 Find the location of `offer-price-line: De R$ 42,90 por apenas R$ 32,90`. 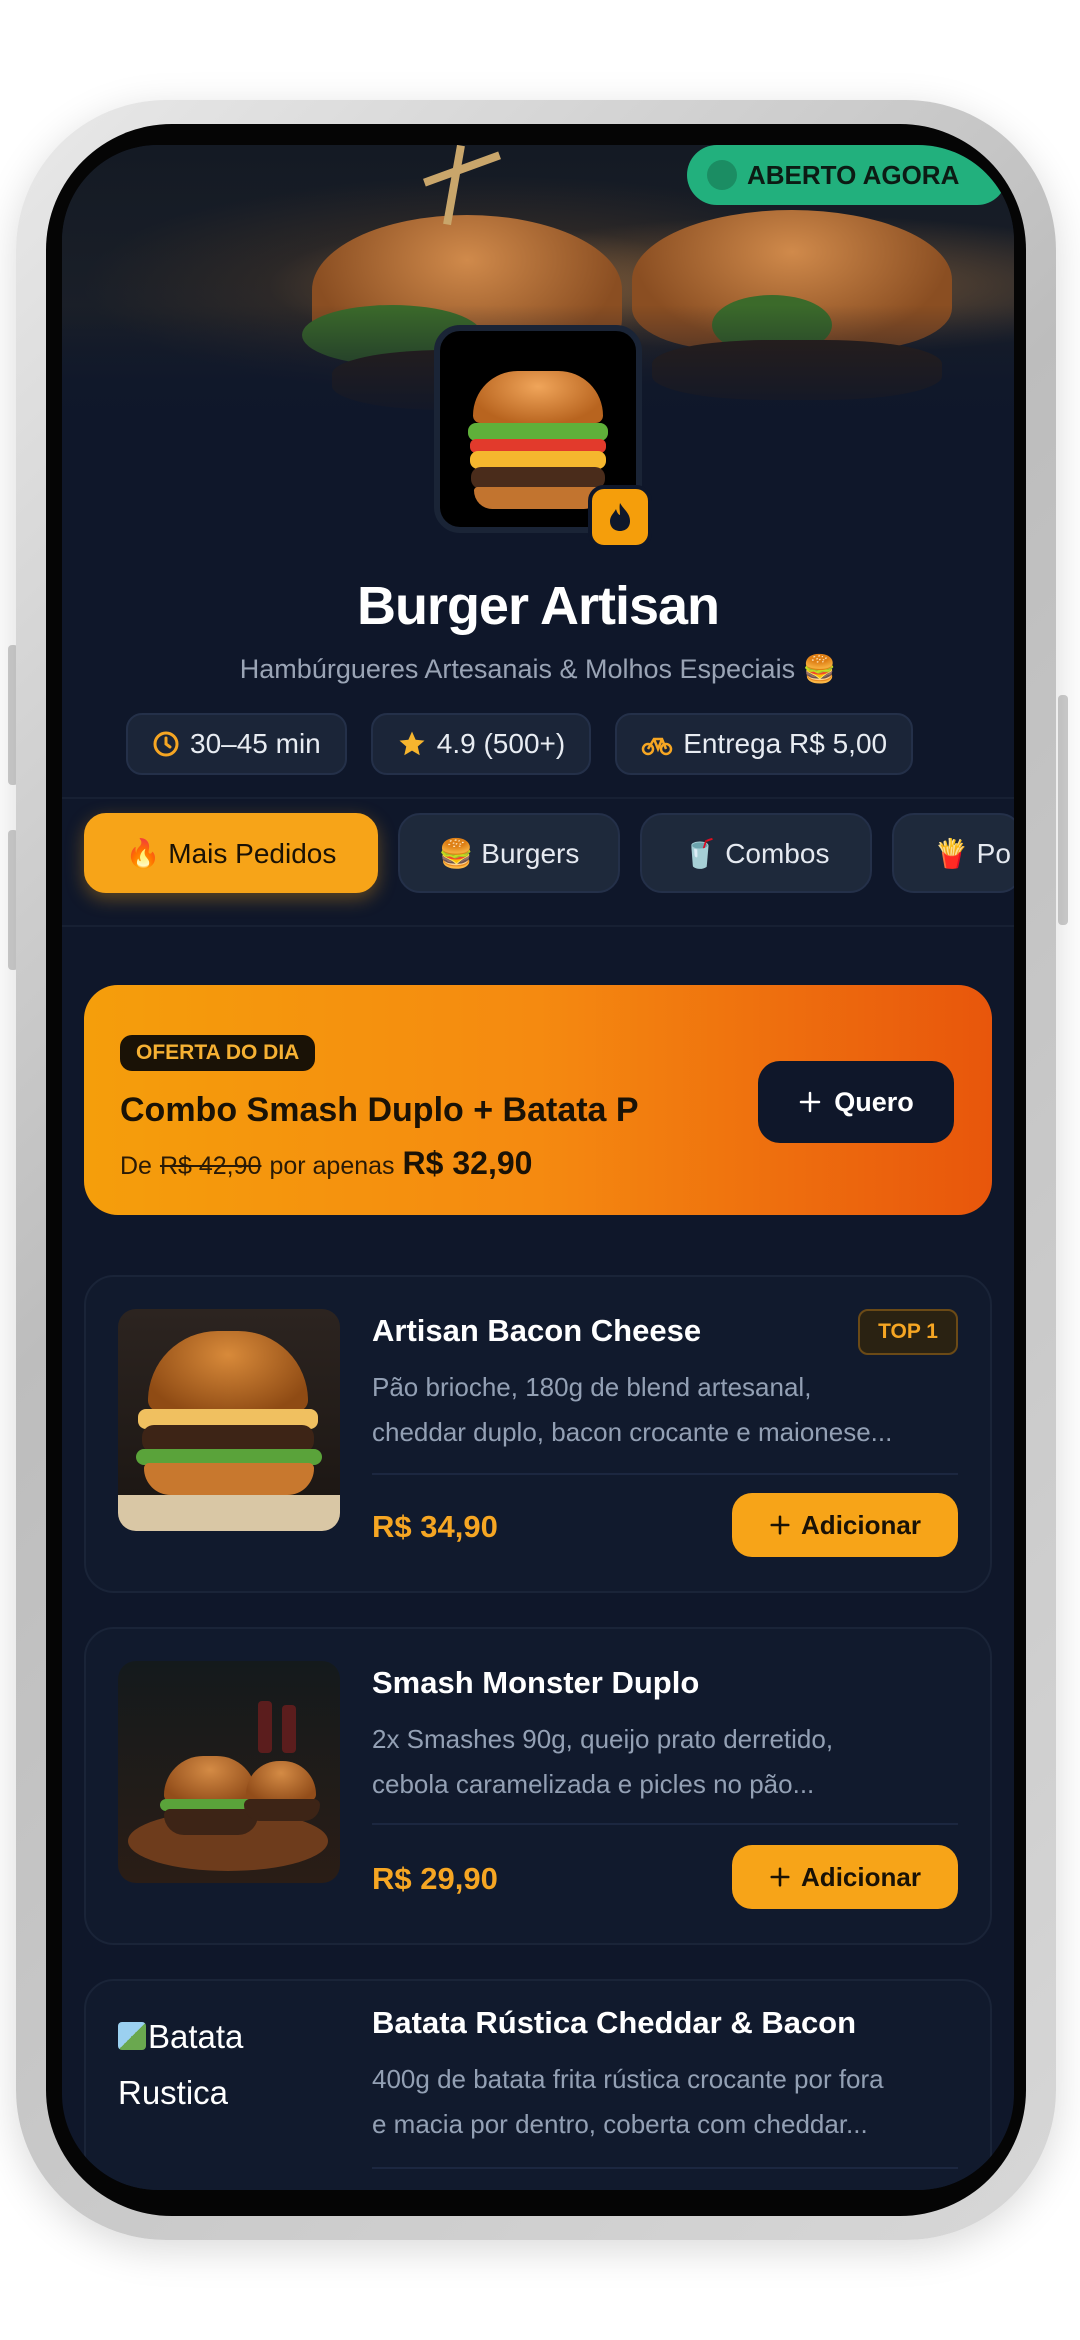

offer-price-line: De R$ 42,90 por apenas R$ 32,90 is located at coordinates (326, 1163).